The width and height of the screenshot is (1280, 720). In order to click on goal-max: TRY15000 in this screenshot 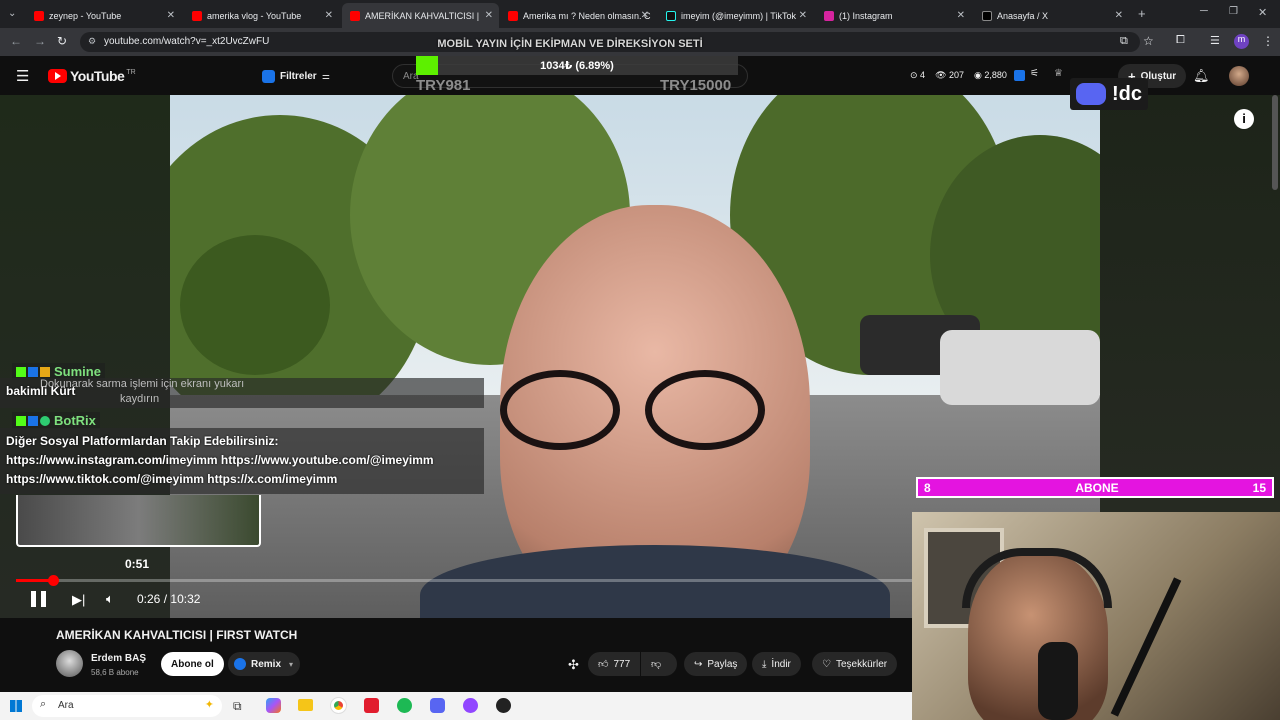, I will do `click(696, 85)`.